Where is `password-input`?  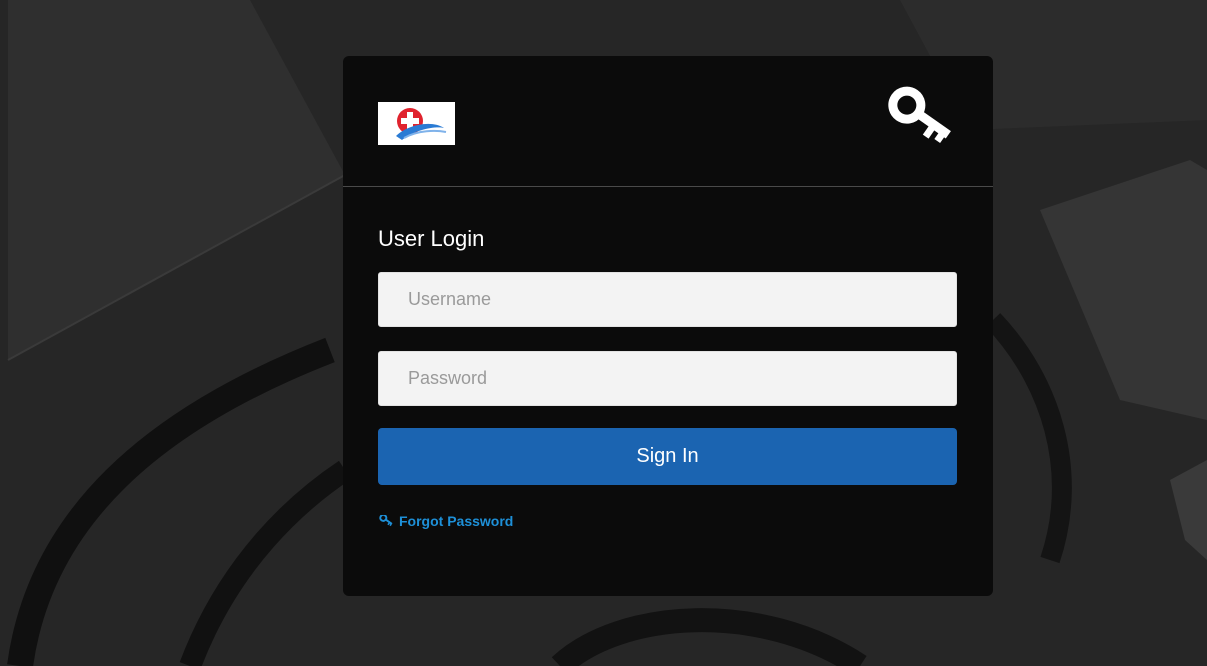 password-input is located at coordinates (667, 378).